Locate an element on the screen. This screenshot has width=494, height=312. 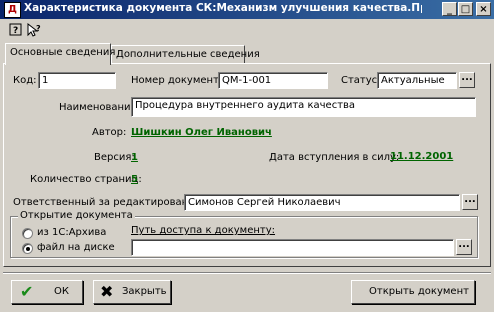
version-link: 1 is located at coordinates (134, 157).